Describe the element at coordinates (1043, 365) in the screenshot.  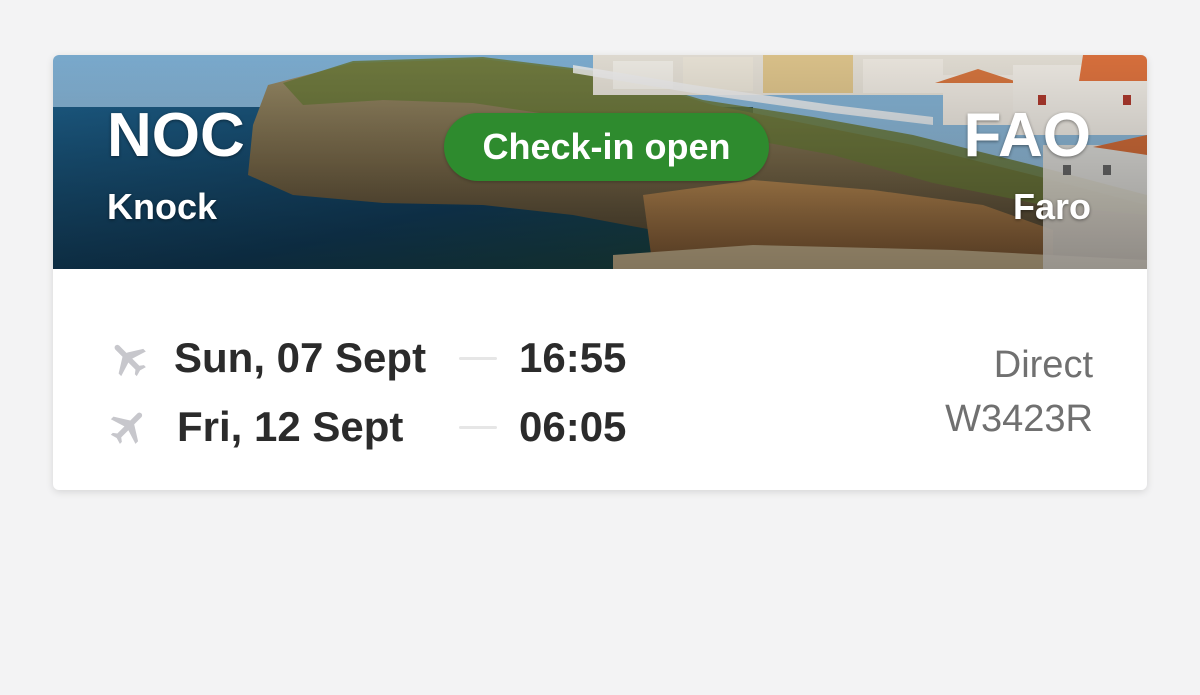
I see `flight-type-label: Direct` at that location.